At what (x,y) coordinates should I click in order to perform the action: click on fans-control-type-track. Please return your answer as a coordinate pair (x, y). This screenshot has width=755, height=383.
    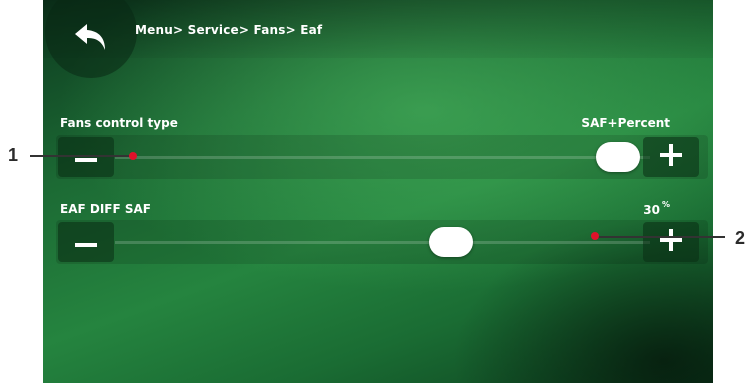
    Looking at the image, I should click on (382, 157).